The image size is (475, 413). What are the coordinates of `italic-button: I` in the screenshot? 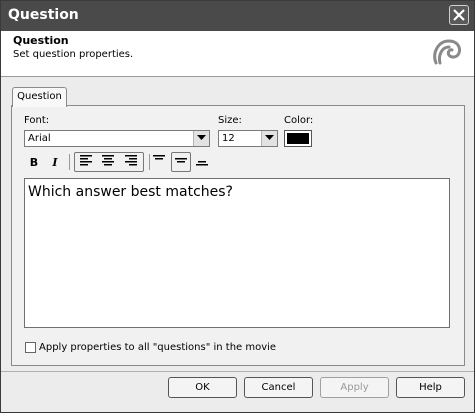 It's located at (55, 162).